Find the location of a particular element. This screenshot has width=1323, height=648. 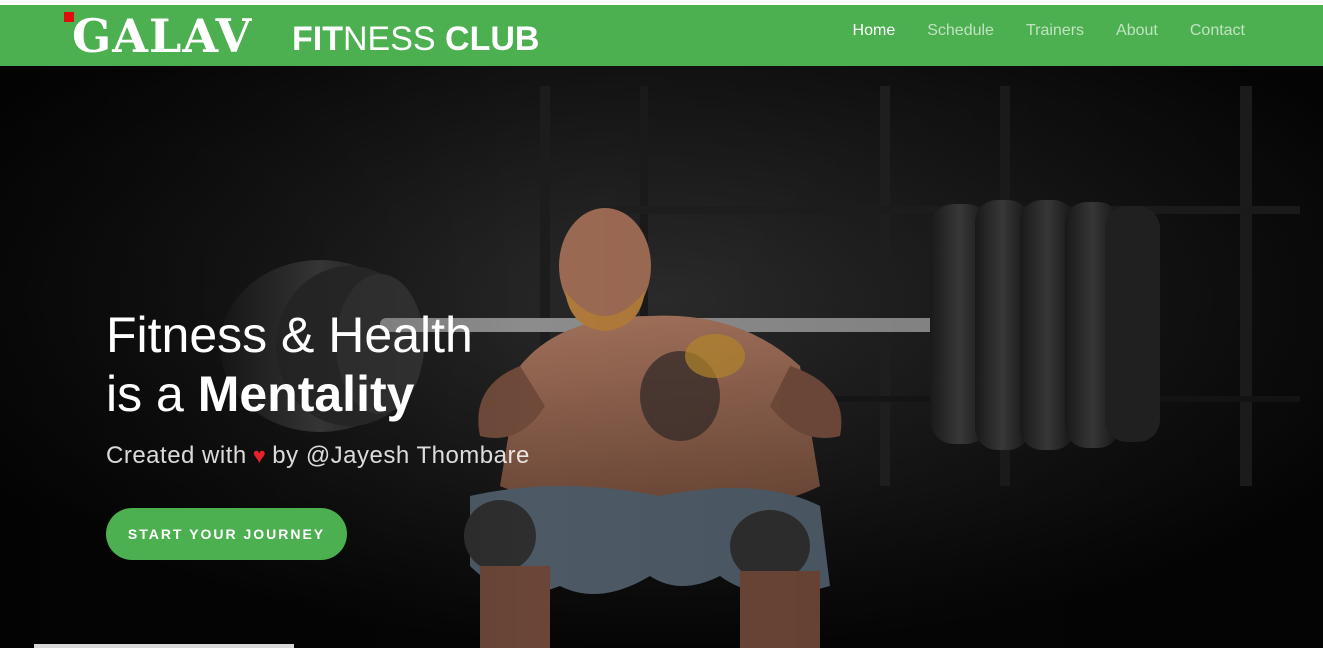

heart-icon: ♥ is located at coordinates (259, 455).